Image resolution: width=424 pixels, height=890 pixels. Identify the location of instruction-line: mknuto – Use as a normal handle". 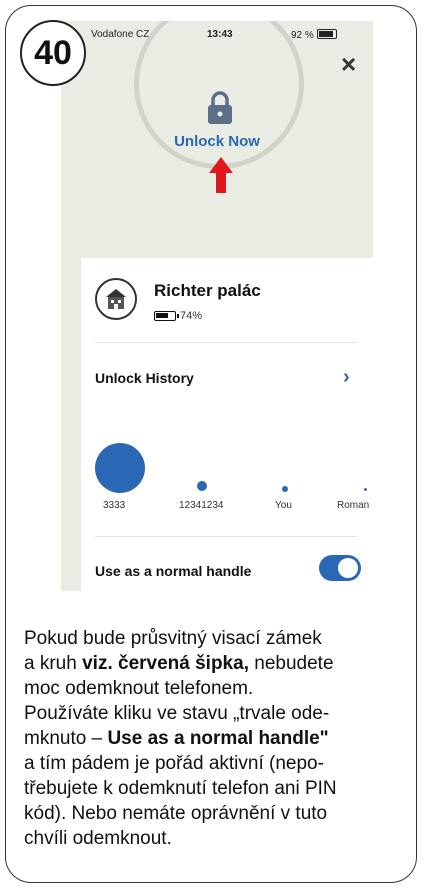
(220, 738).